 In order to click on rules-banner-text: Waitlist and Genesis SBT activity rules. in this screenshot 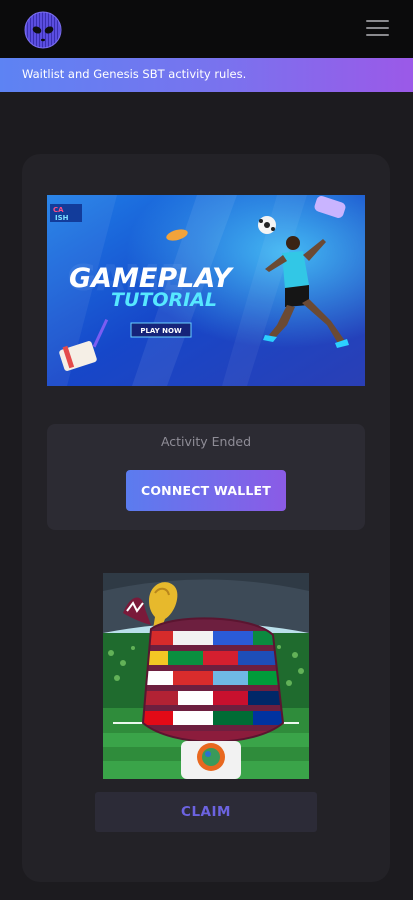, I will do `click(134, 74)`.